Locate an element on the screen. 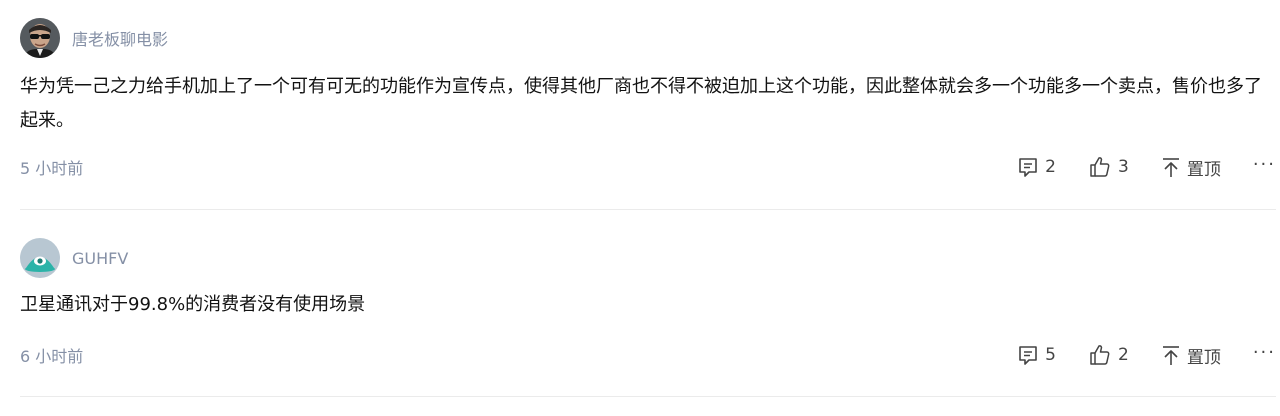 This screenshot has height=416, width=1280. teal-eye-avatar-icon is located at coordinates (40, 258).